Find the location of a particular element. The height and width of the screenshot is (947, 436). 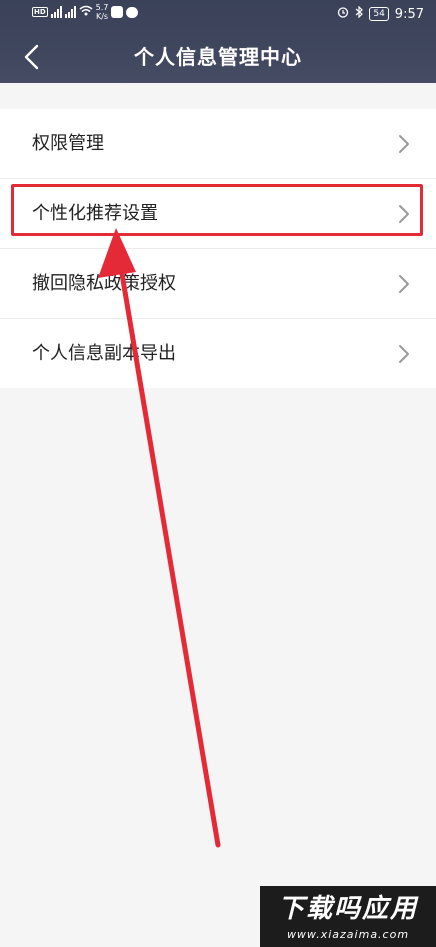

battery-indicator: 54 is located at coordinates (379, 14).